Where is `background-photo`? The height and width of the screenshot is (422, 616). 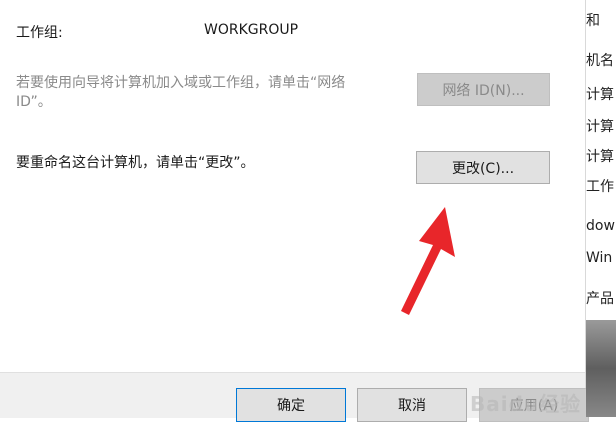
background-photo is located at coordinates (601, 368).